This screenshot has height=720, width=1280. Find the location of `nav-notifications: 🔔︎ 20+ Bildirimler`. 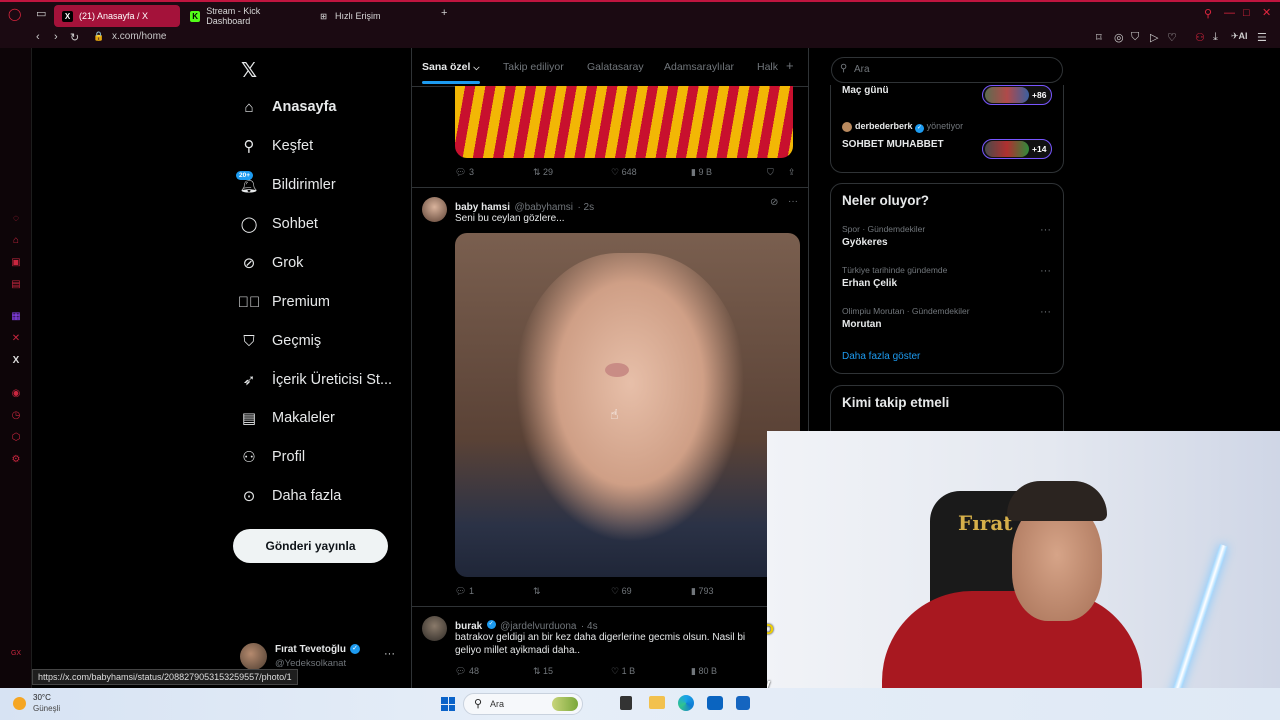

nav-notifications: 🔔︎ 20+ Bildirimler is located at coordinates (286, 182).